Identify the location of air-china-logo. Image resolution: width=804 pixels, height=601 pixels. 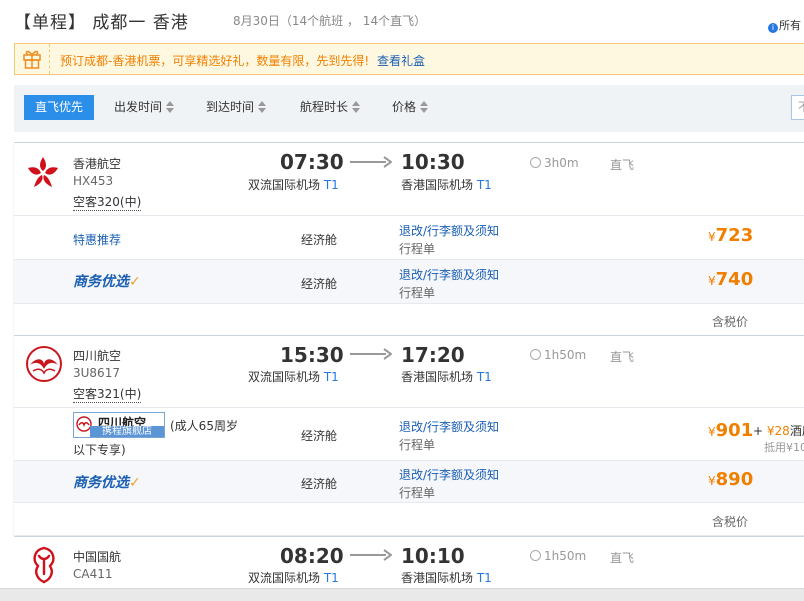
(44, 565).